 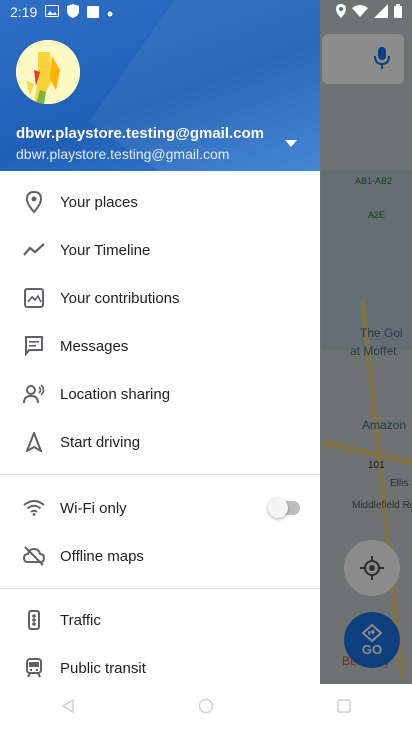 What do you see at coordinates (34, 202) in the screenshot?
I see `place-pin-icon` at bounding box center [34, 202].